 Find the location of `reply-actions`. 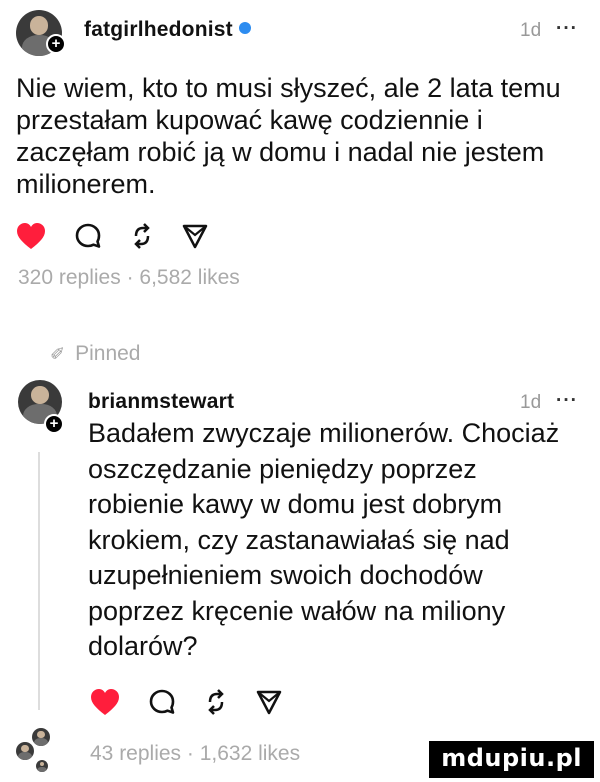

reply-actions is located at coordinates (186, 702).